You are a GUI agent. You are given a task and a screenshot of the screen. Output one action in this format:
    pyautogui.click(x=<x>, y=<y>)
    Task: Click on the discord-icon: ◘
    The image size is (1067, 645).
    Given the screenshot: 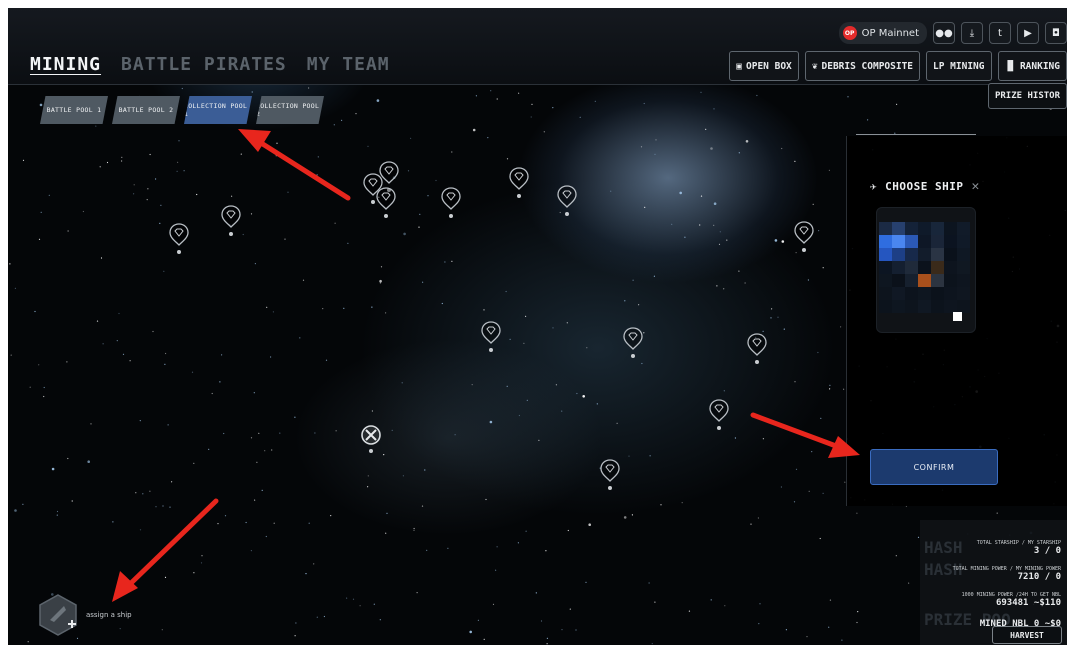 What is the action you would take?
    pyautogui.click(x=1056, y=33)
    